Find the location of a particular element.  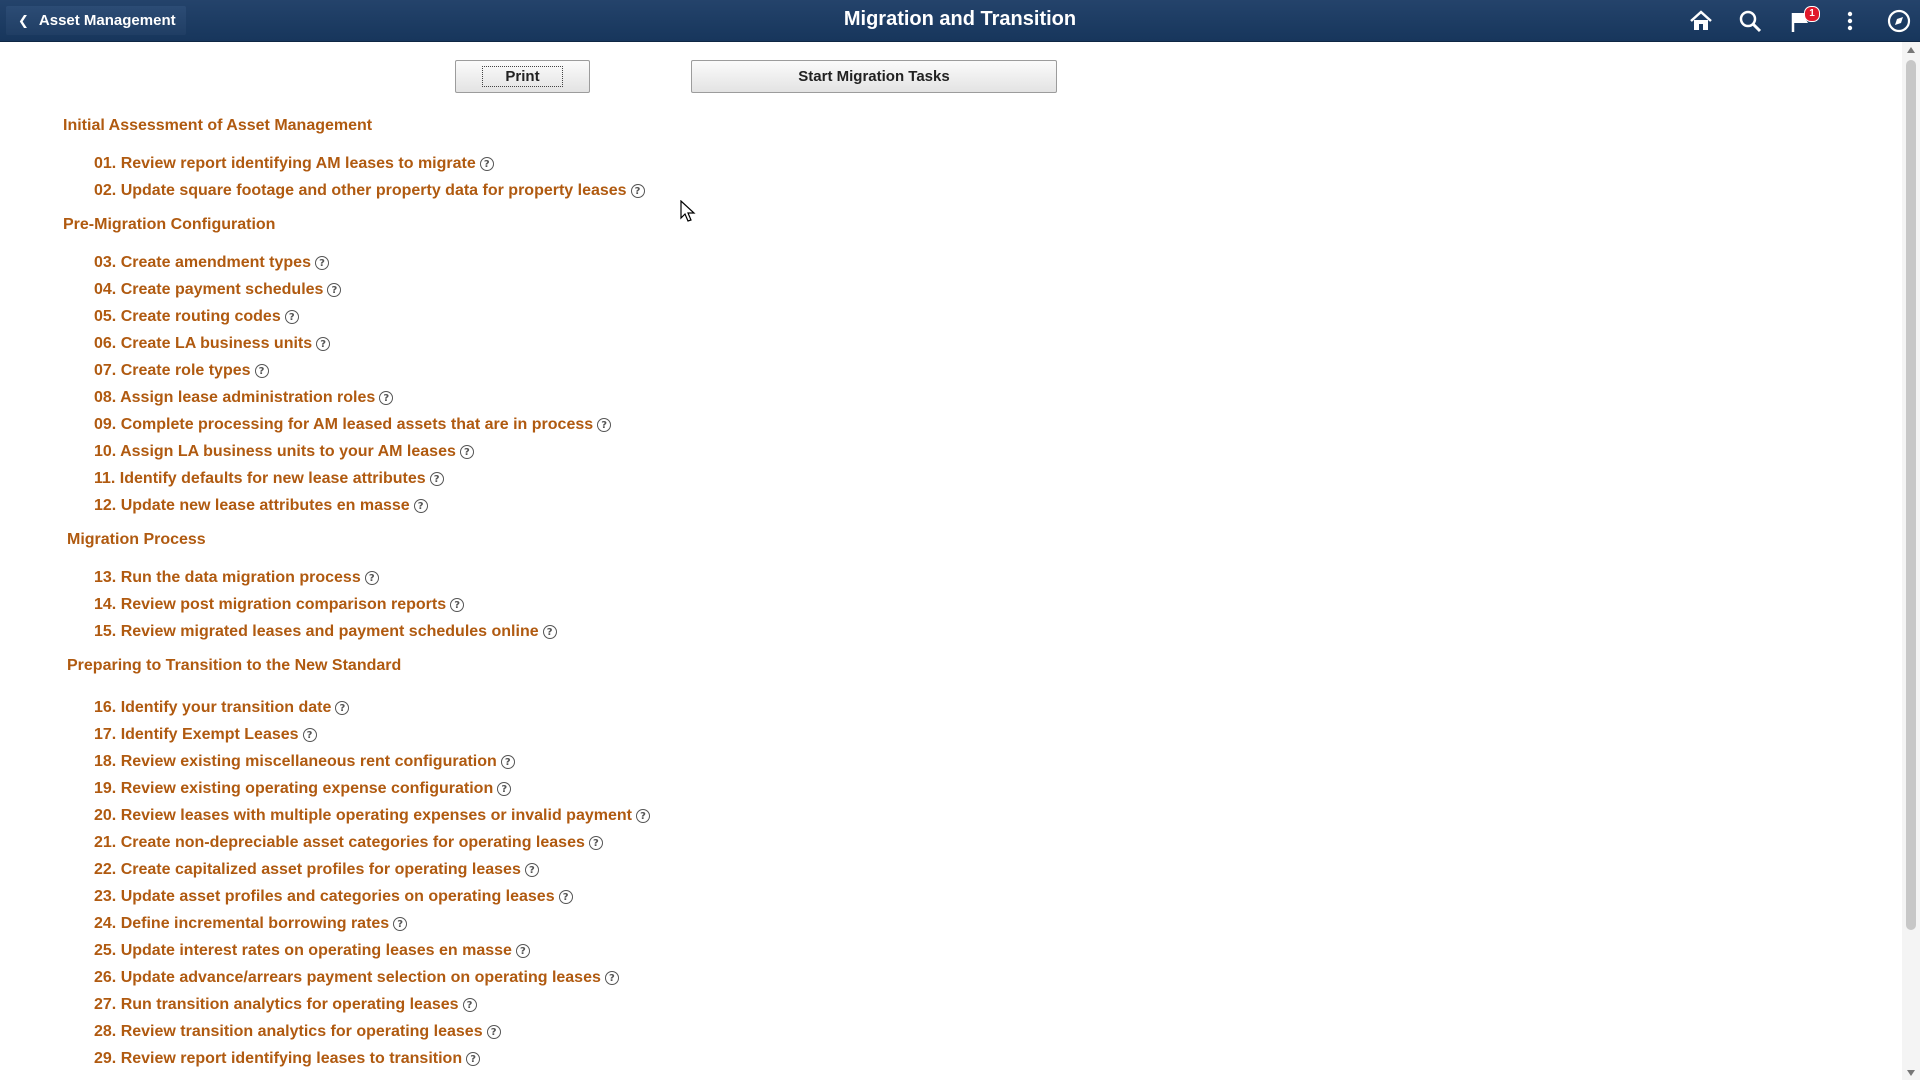

vertical-scrollbar is located at coordinates (1911, 561).